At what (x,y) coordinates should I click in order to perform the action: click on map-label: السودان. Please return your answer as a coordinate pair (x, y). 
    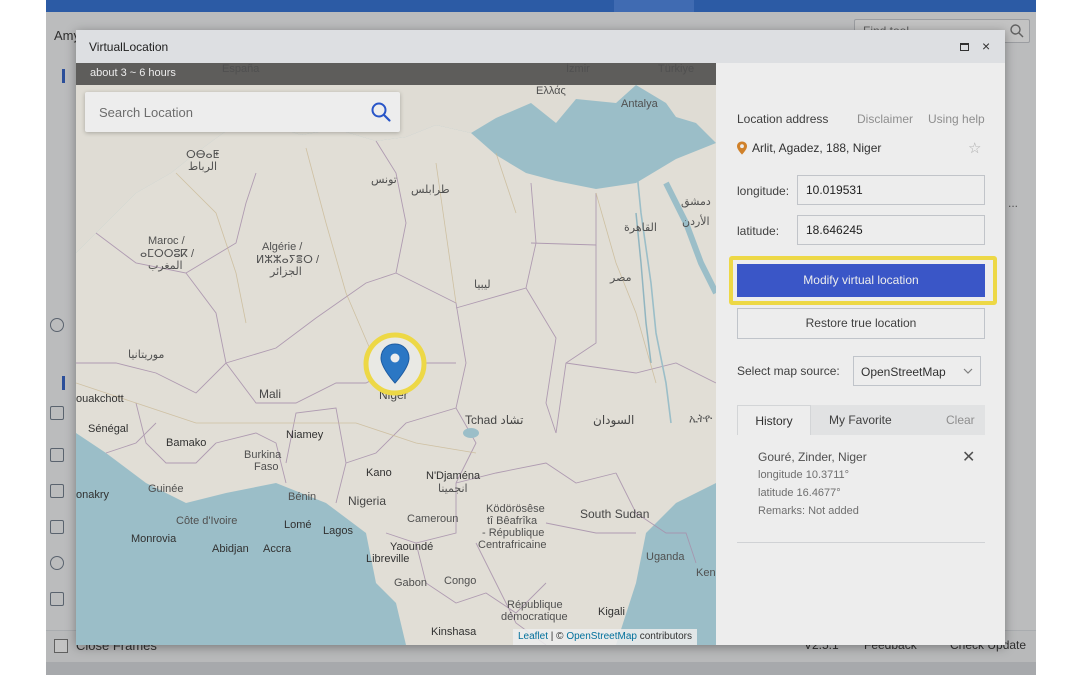
    Looking at the image, I should click on (614, 420).